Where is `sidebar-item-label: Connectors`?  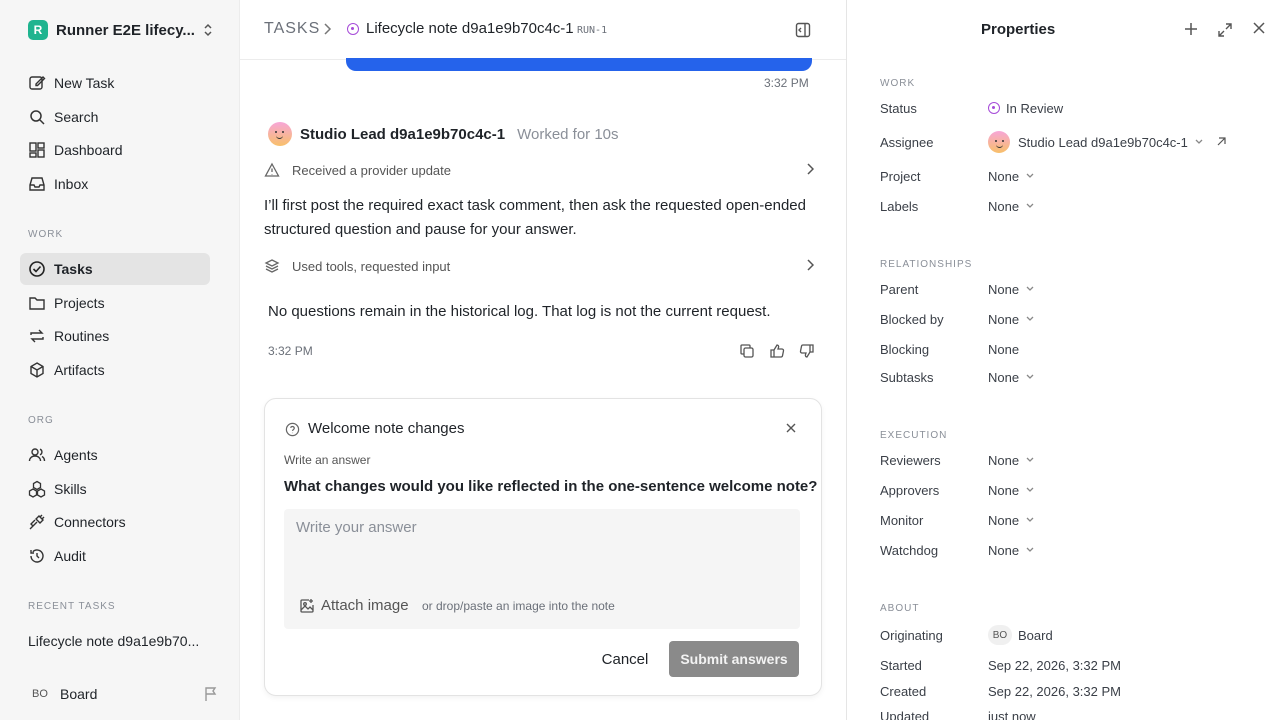
sidebar-item-label: Connectors is located at coordinates (90, 522).